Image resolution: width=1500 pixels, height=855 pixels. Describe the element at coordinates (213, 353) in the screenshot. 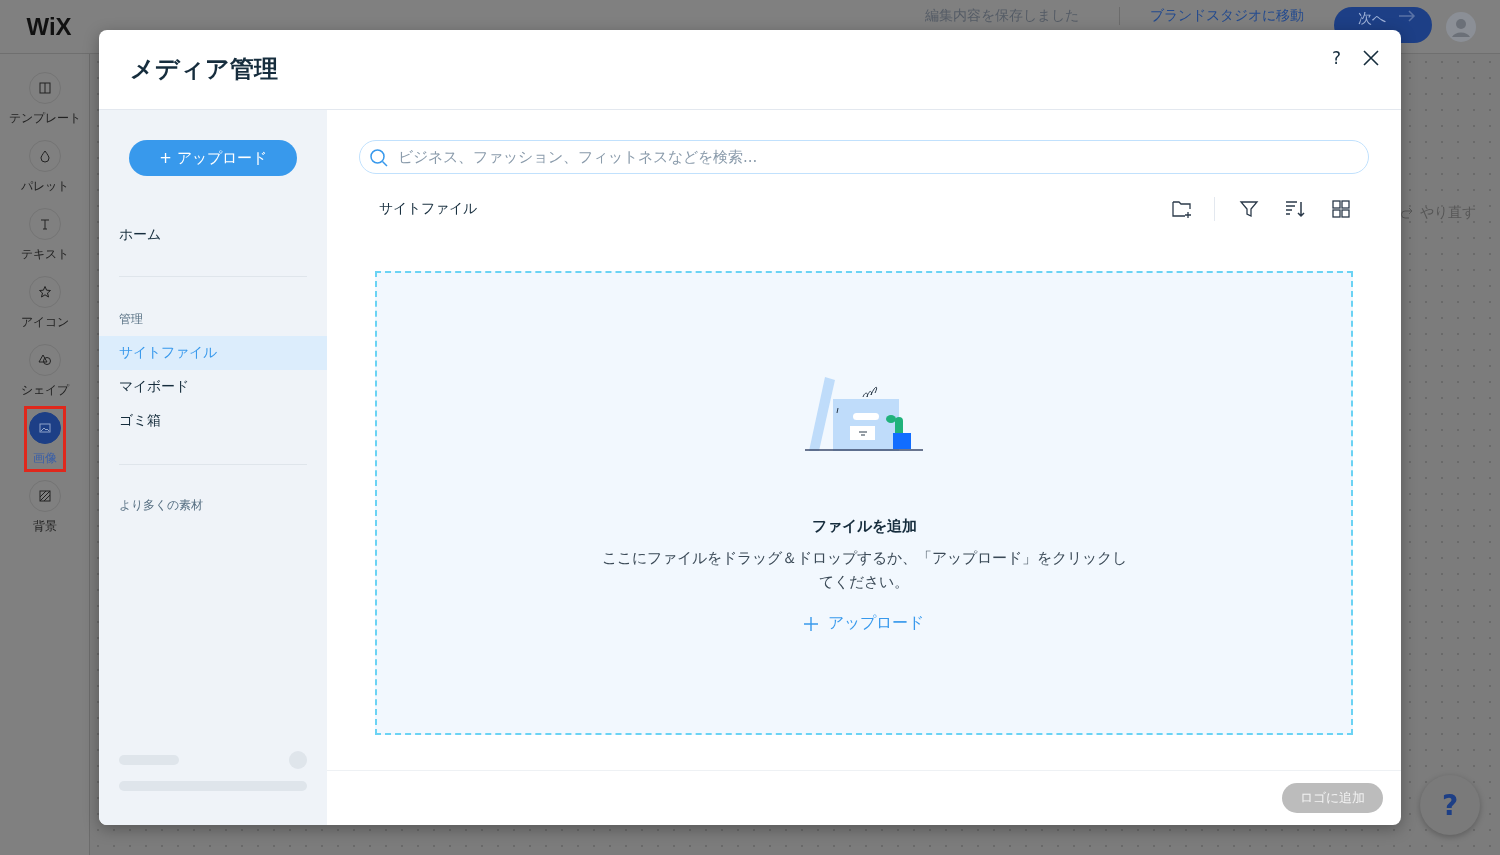

I see `nav-item: サイトファイル` at that location.